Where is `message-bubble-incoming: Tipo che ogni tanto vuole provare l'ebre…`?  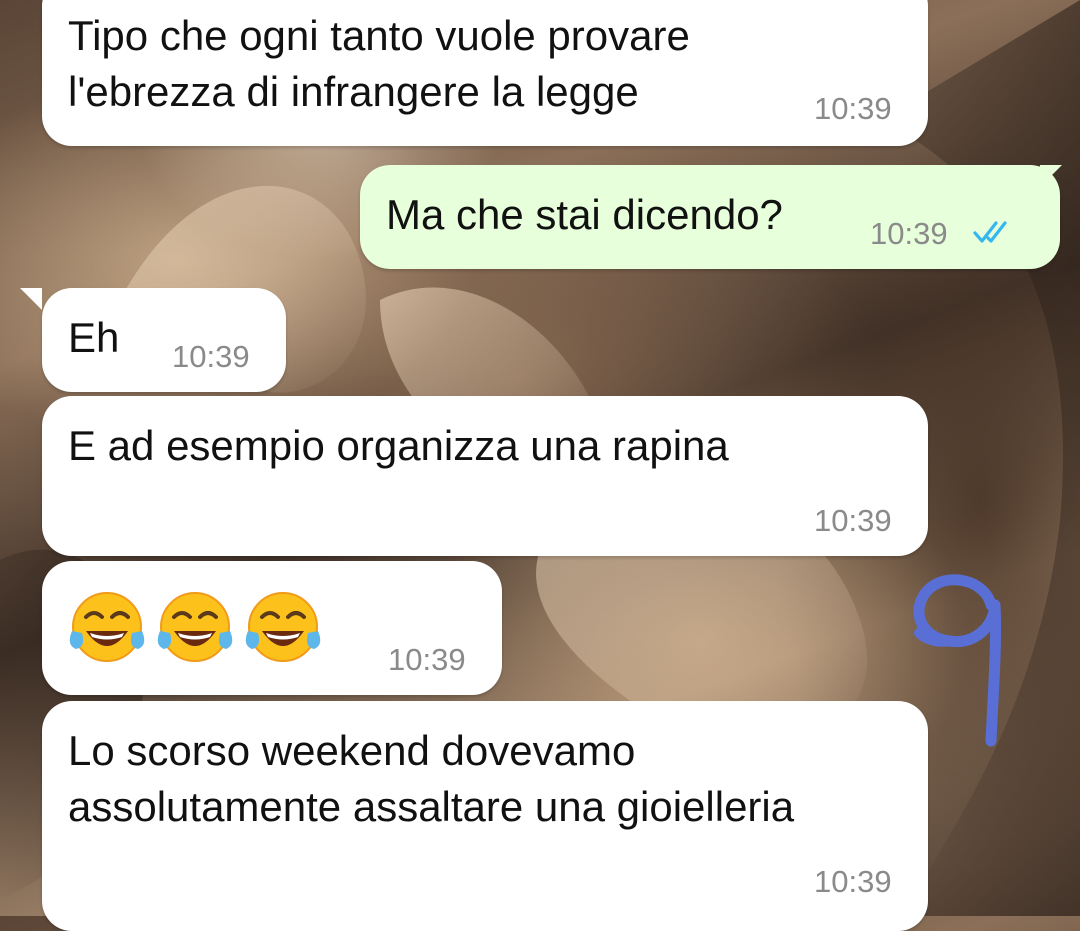
message-bubble-incoming: Tipo che ogni tanto vuole provare l'ebre… is located at coordinates (485, 73).